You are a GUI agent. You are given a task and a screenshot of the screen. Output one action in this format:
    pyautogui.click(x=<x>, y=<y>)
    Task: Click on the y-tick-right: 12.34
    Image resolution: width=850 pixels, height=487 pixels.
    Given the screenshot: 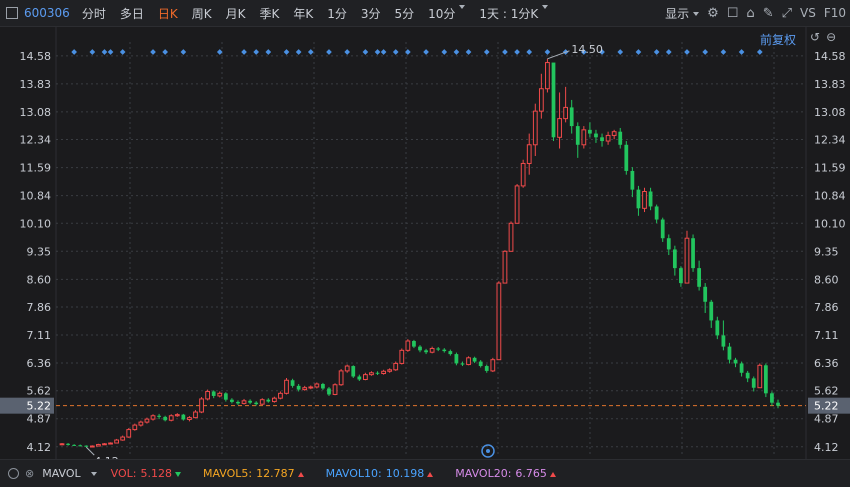 What is the action you would take?
    pyautogui.click(x=830, y=140)
    